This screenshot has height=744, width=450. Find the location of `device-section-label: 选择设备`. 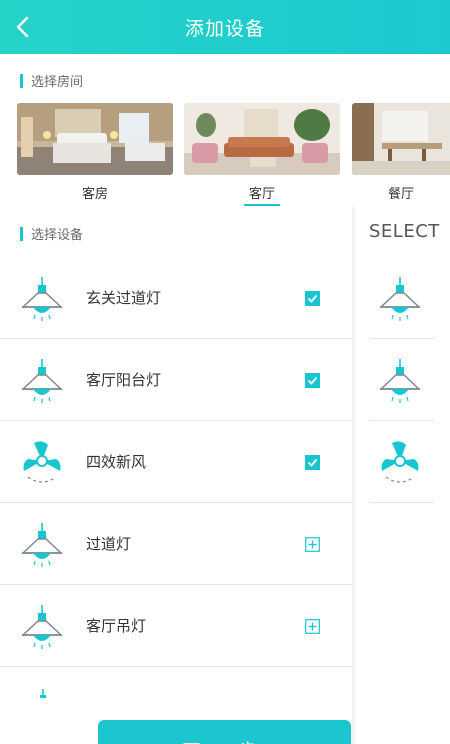

device-section-label: 选择设备 is located at coordinates (51, 233).